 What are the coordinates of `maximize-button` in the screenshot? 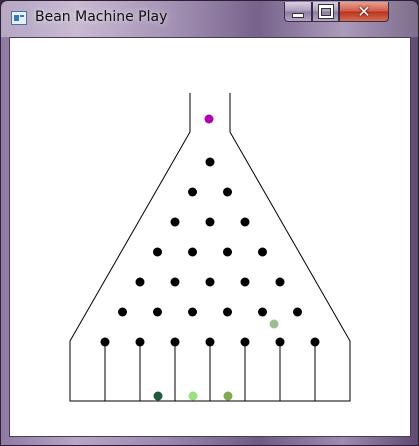 It's located at (325, 12).